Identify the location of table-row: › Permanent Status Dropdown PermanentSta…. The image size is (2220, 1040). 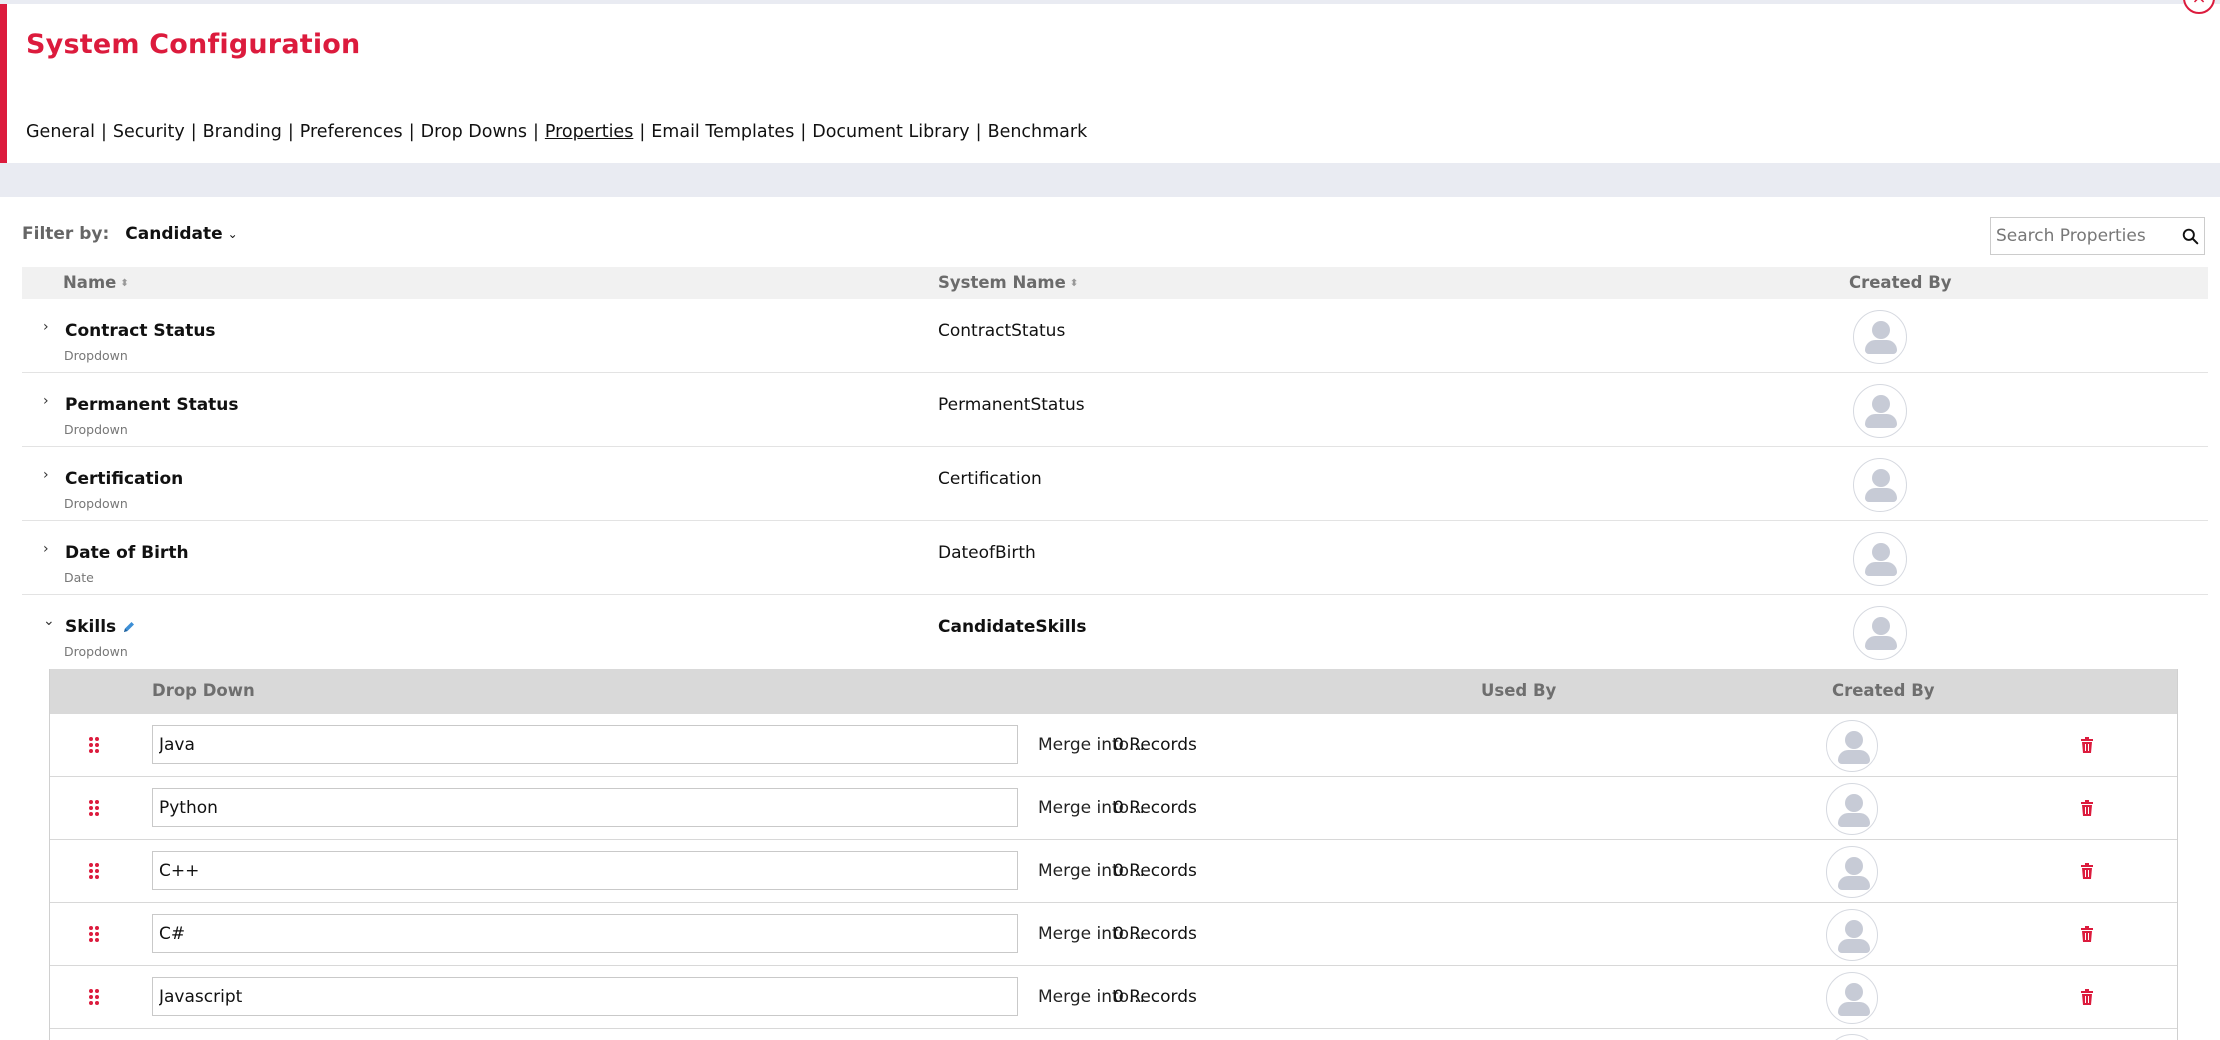
(1115, 410).